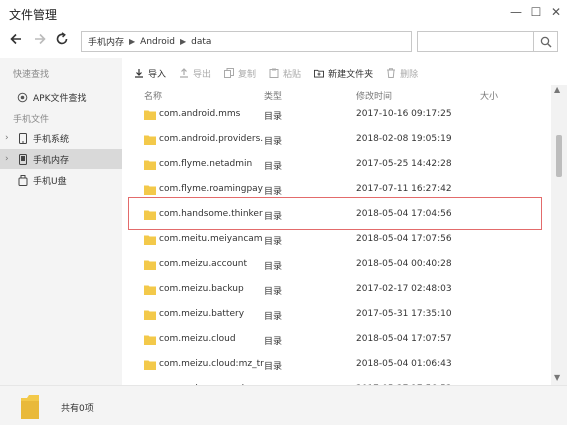 The width and height of the screenshot is (567, 425). I want to click on paste-button: 粘贴, so click(285, 73).